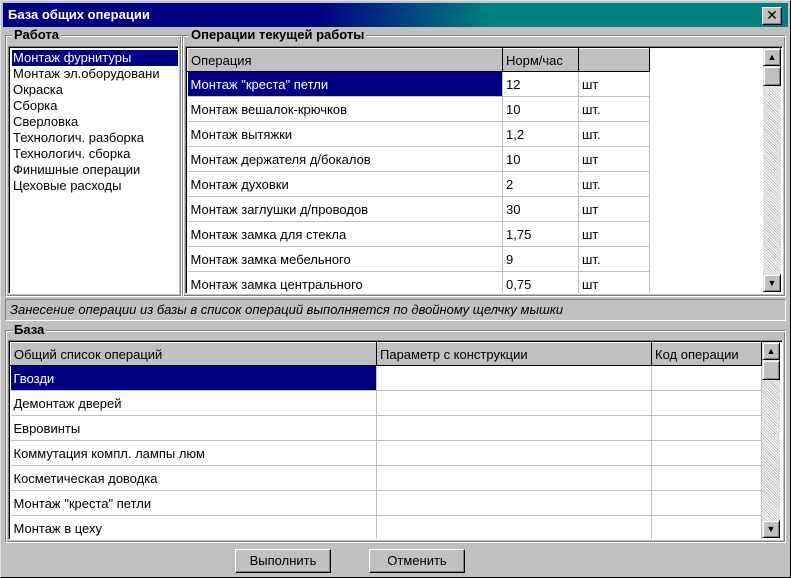  What do you see at coordinates (345, 234) in the screenshot?
I see `table-cell: Монтаж замка для стекла` at bounding box center [345, 234].